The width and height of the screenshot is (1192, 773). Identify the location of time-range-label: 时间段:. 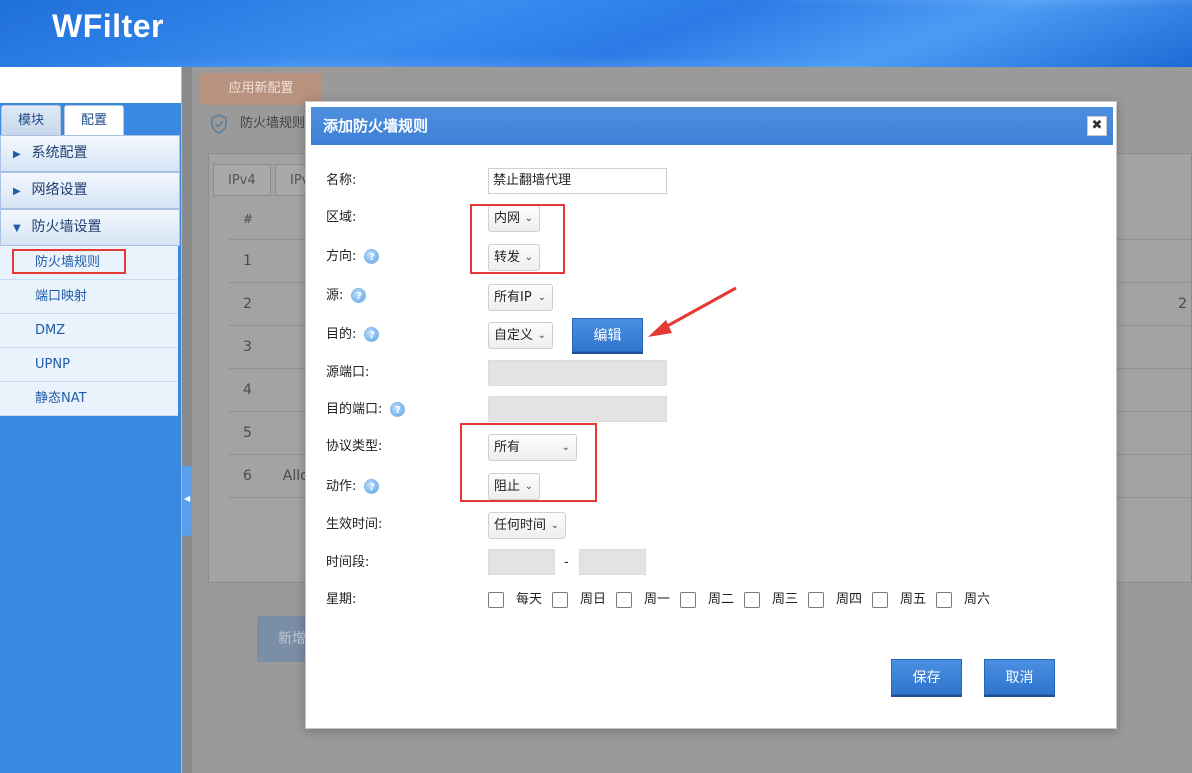
(348, 562).